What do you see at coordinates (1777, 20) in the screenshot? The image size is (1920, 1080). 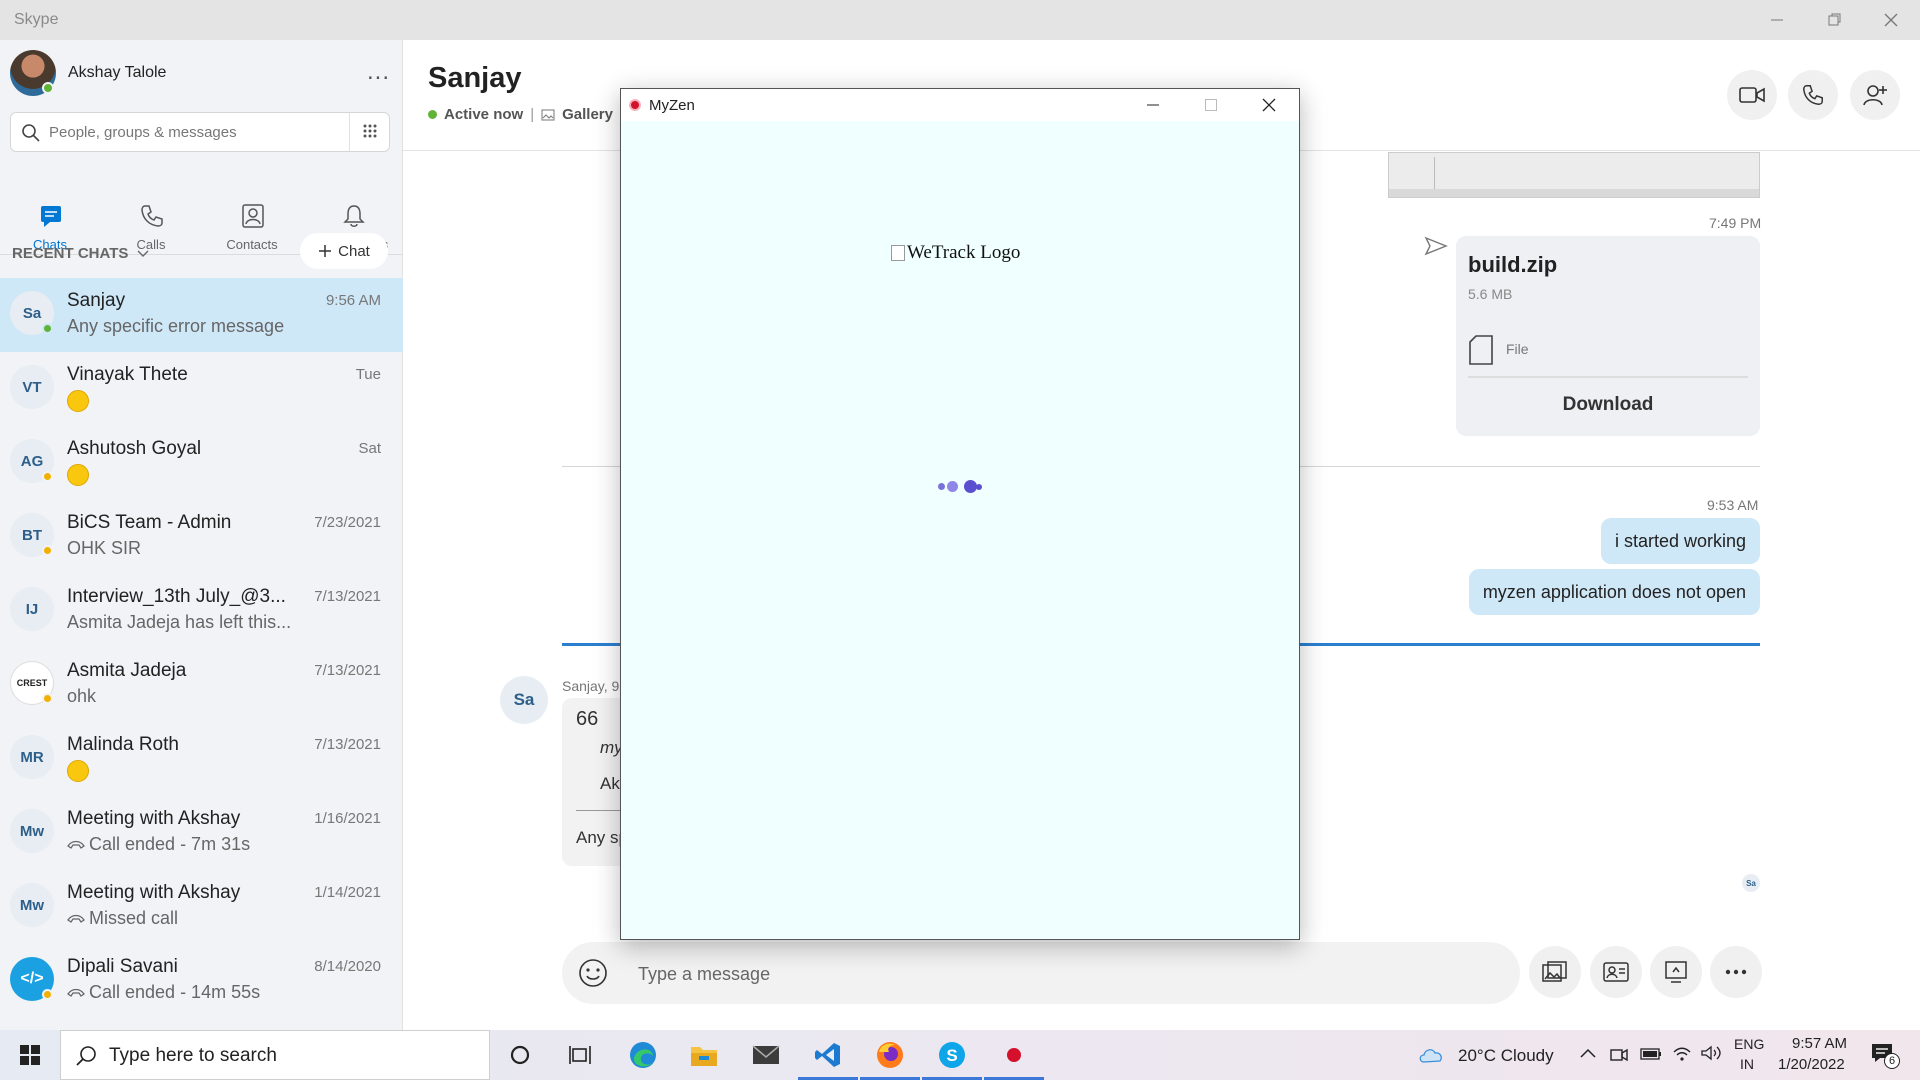 I see `minimize-button` at bounding box center [1777, 20].